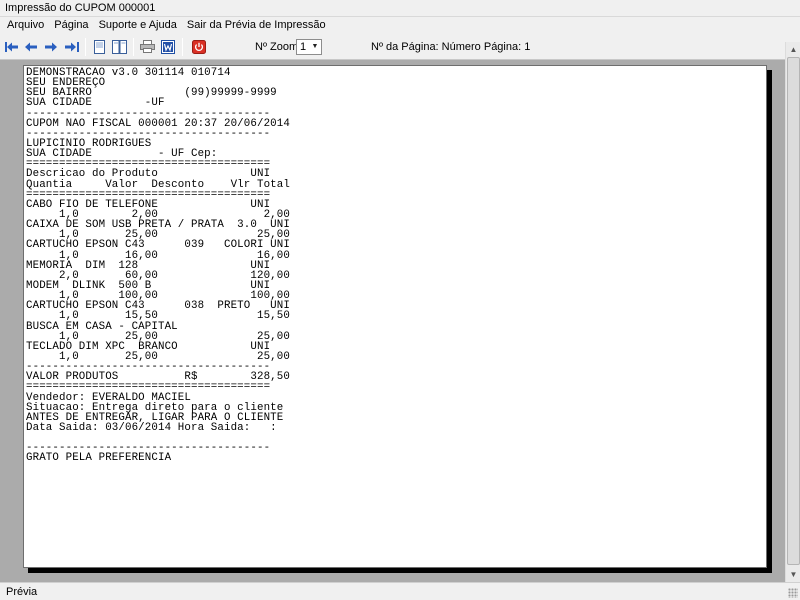  What do you see at coordinates (99, 458) in the screenshot?
I see `receipt-line: GRATO PELA PREFERENCIA` at bounding box center [99, 458].